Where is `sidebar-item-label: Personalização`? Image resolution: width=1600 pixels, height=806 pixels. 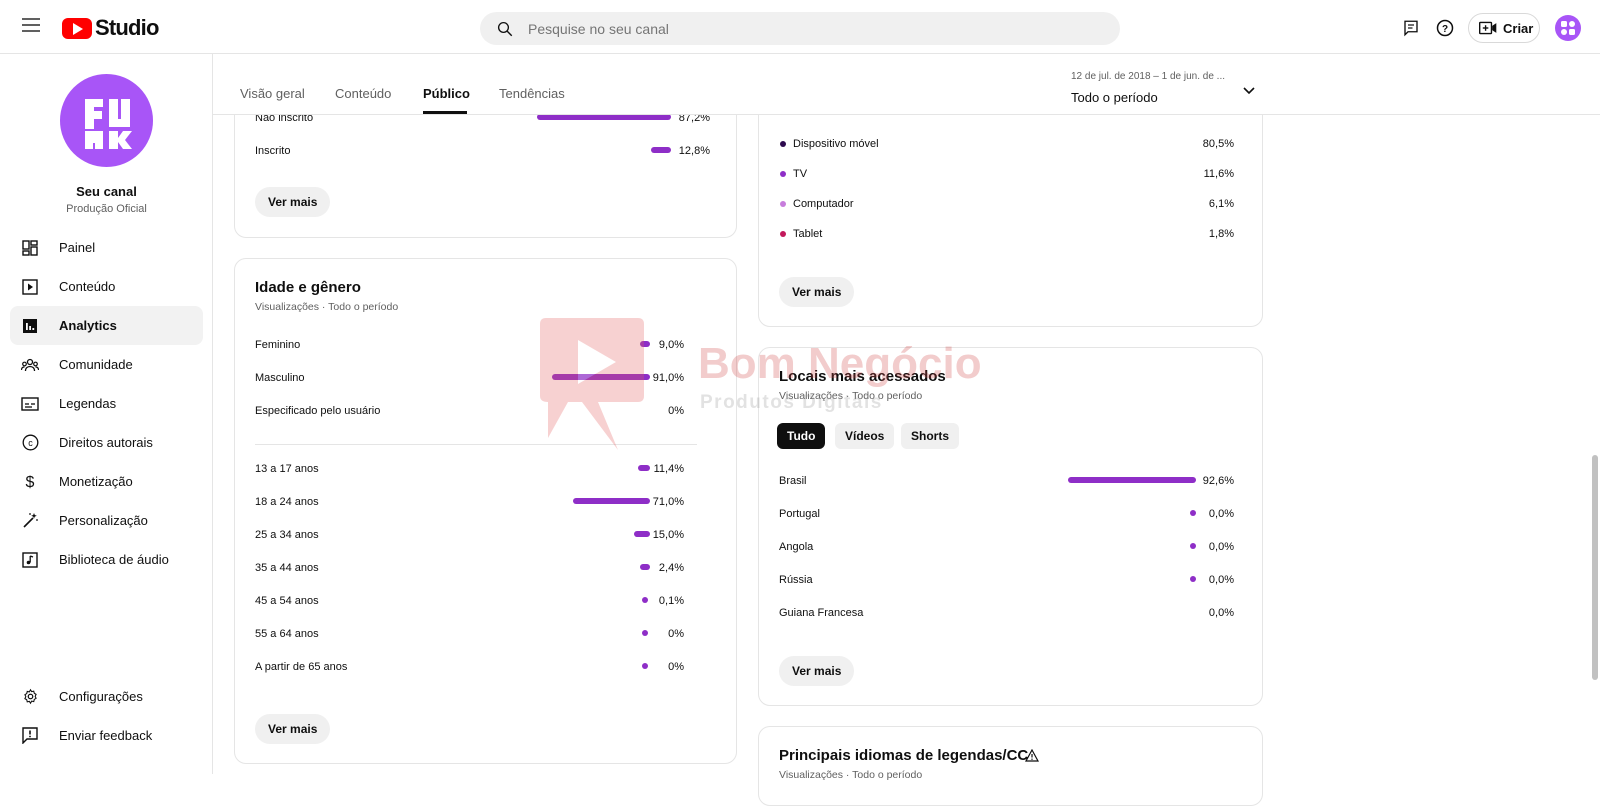
sidebar-item-label: Personalização is located at coordinates (103, 520).